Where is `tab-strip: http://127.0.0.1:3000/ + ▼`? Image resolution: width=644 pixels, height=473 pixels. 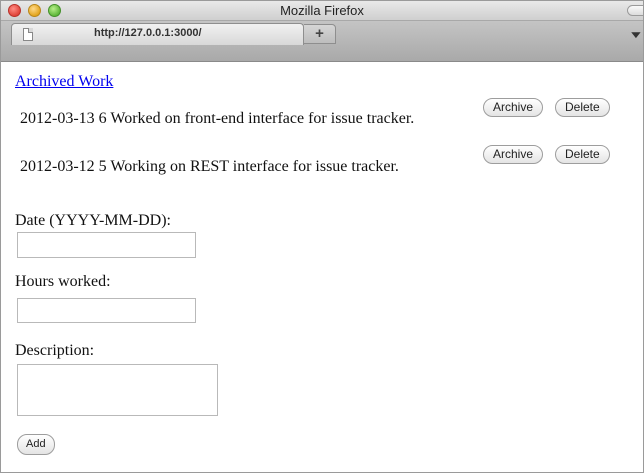
tab-strip: http://127.0.0.1:3000/ + ▼ is located at coordinates (322, 41).